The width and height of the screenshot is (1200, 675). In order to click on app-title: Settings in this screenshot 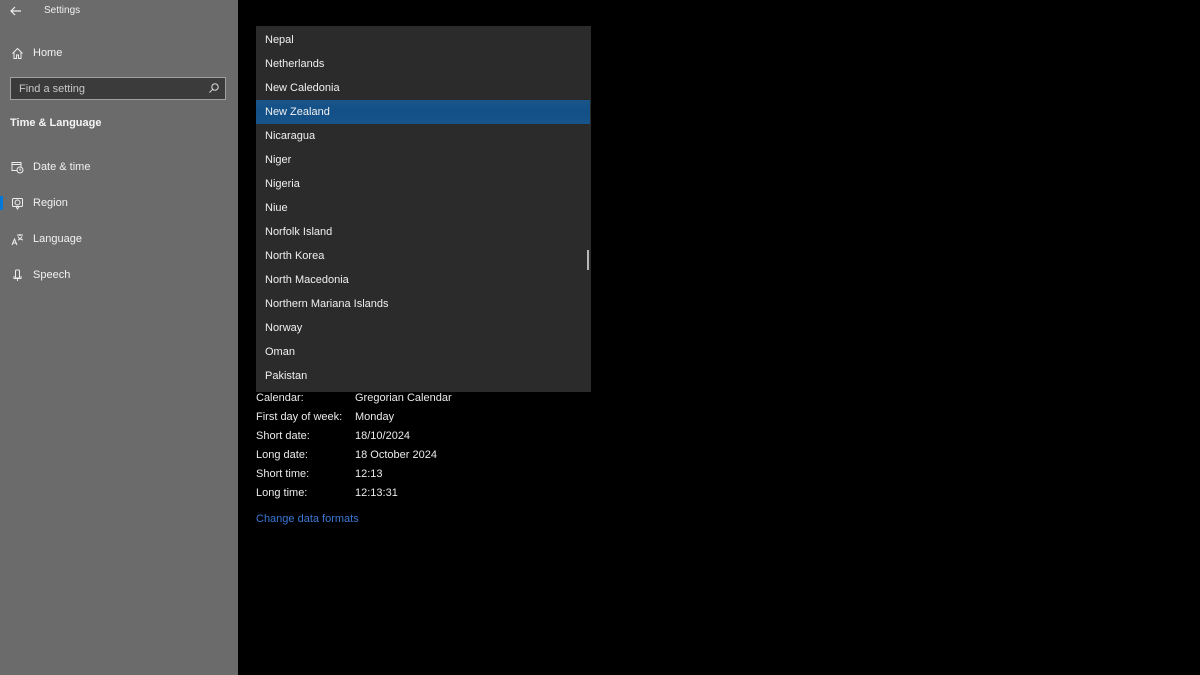, I will do `click(62, 10)`.